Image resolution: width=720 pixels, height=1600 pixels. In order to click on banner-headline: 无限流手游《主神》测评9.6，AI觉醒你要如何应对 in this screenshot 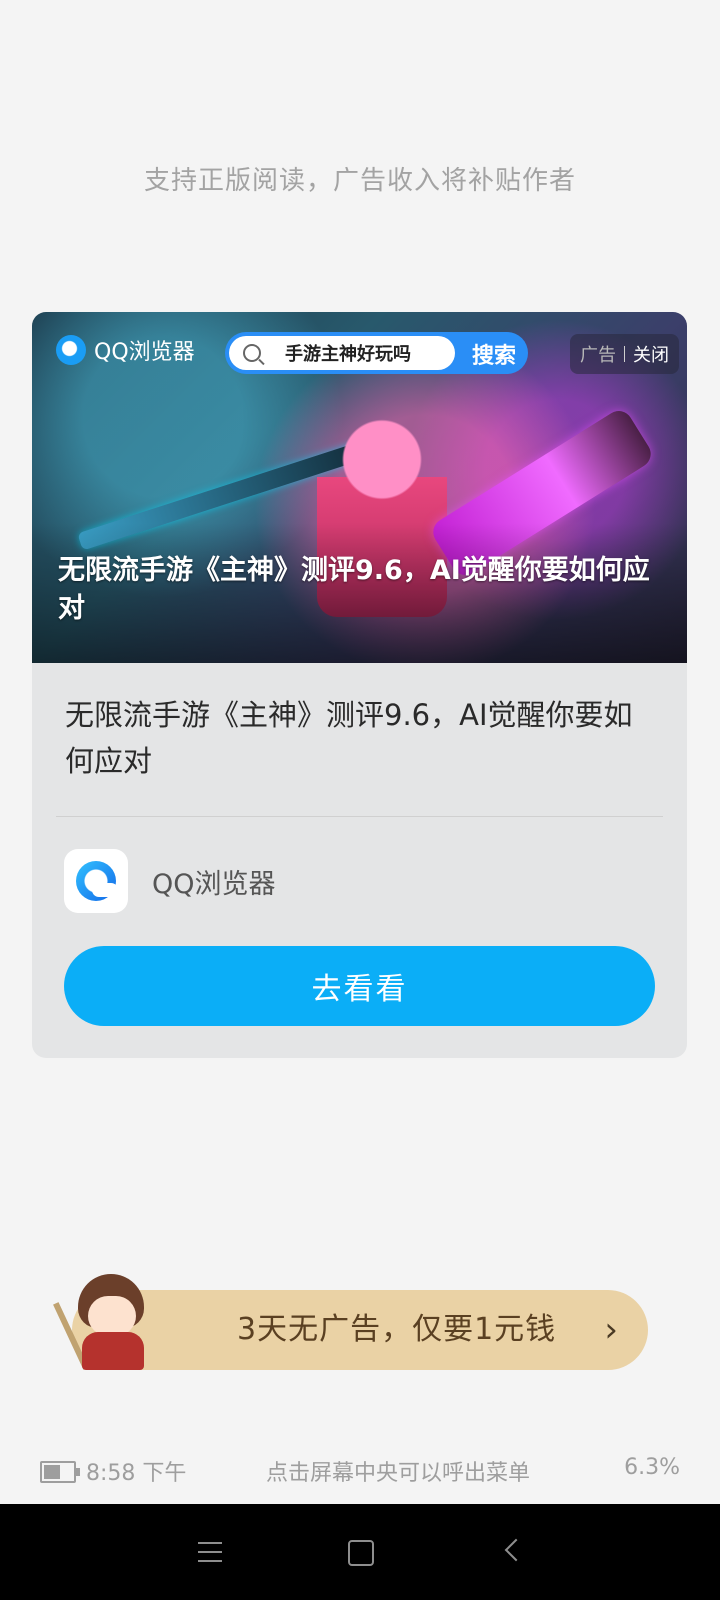, I will do `click(354, 589)`.